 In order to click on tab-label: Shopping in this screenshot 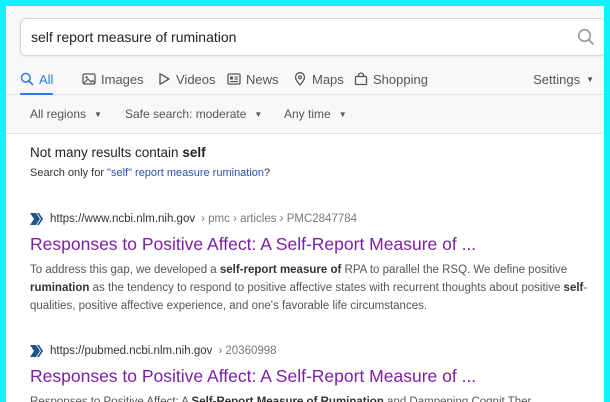, I will do `click(400, 79)`.